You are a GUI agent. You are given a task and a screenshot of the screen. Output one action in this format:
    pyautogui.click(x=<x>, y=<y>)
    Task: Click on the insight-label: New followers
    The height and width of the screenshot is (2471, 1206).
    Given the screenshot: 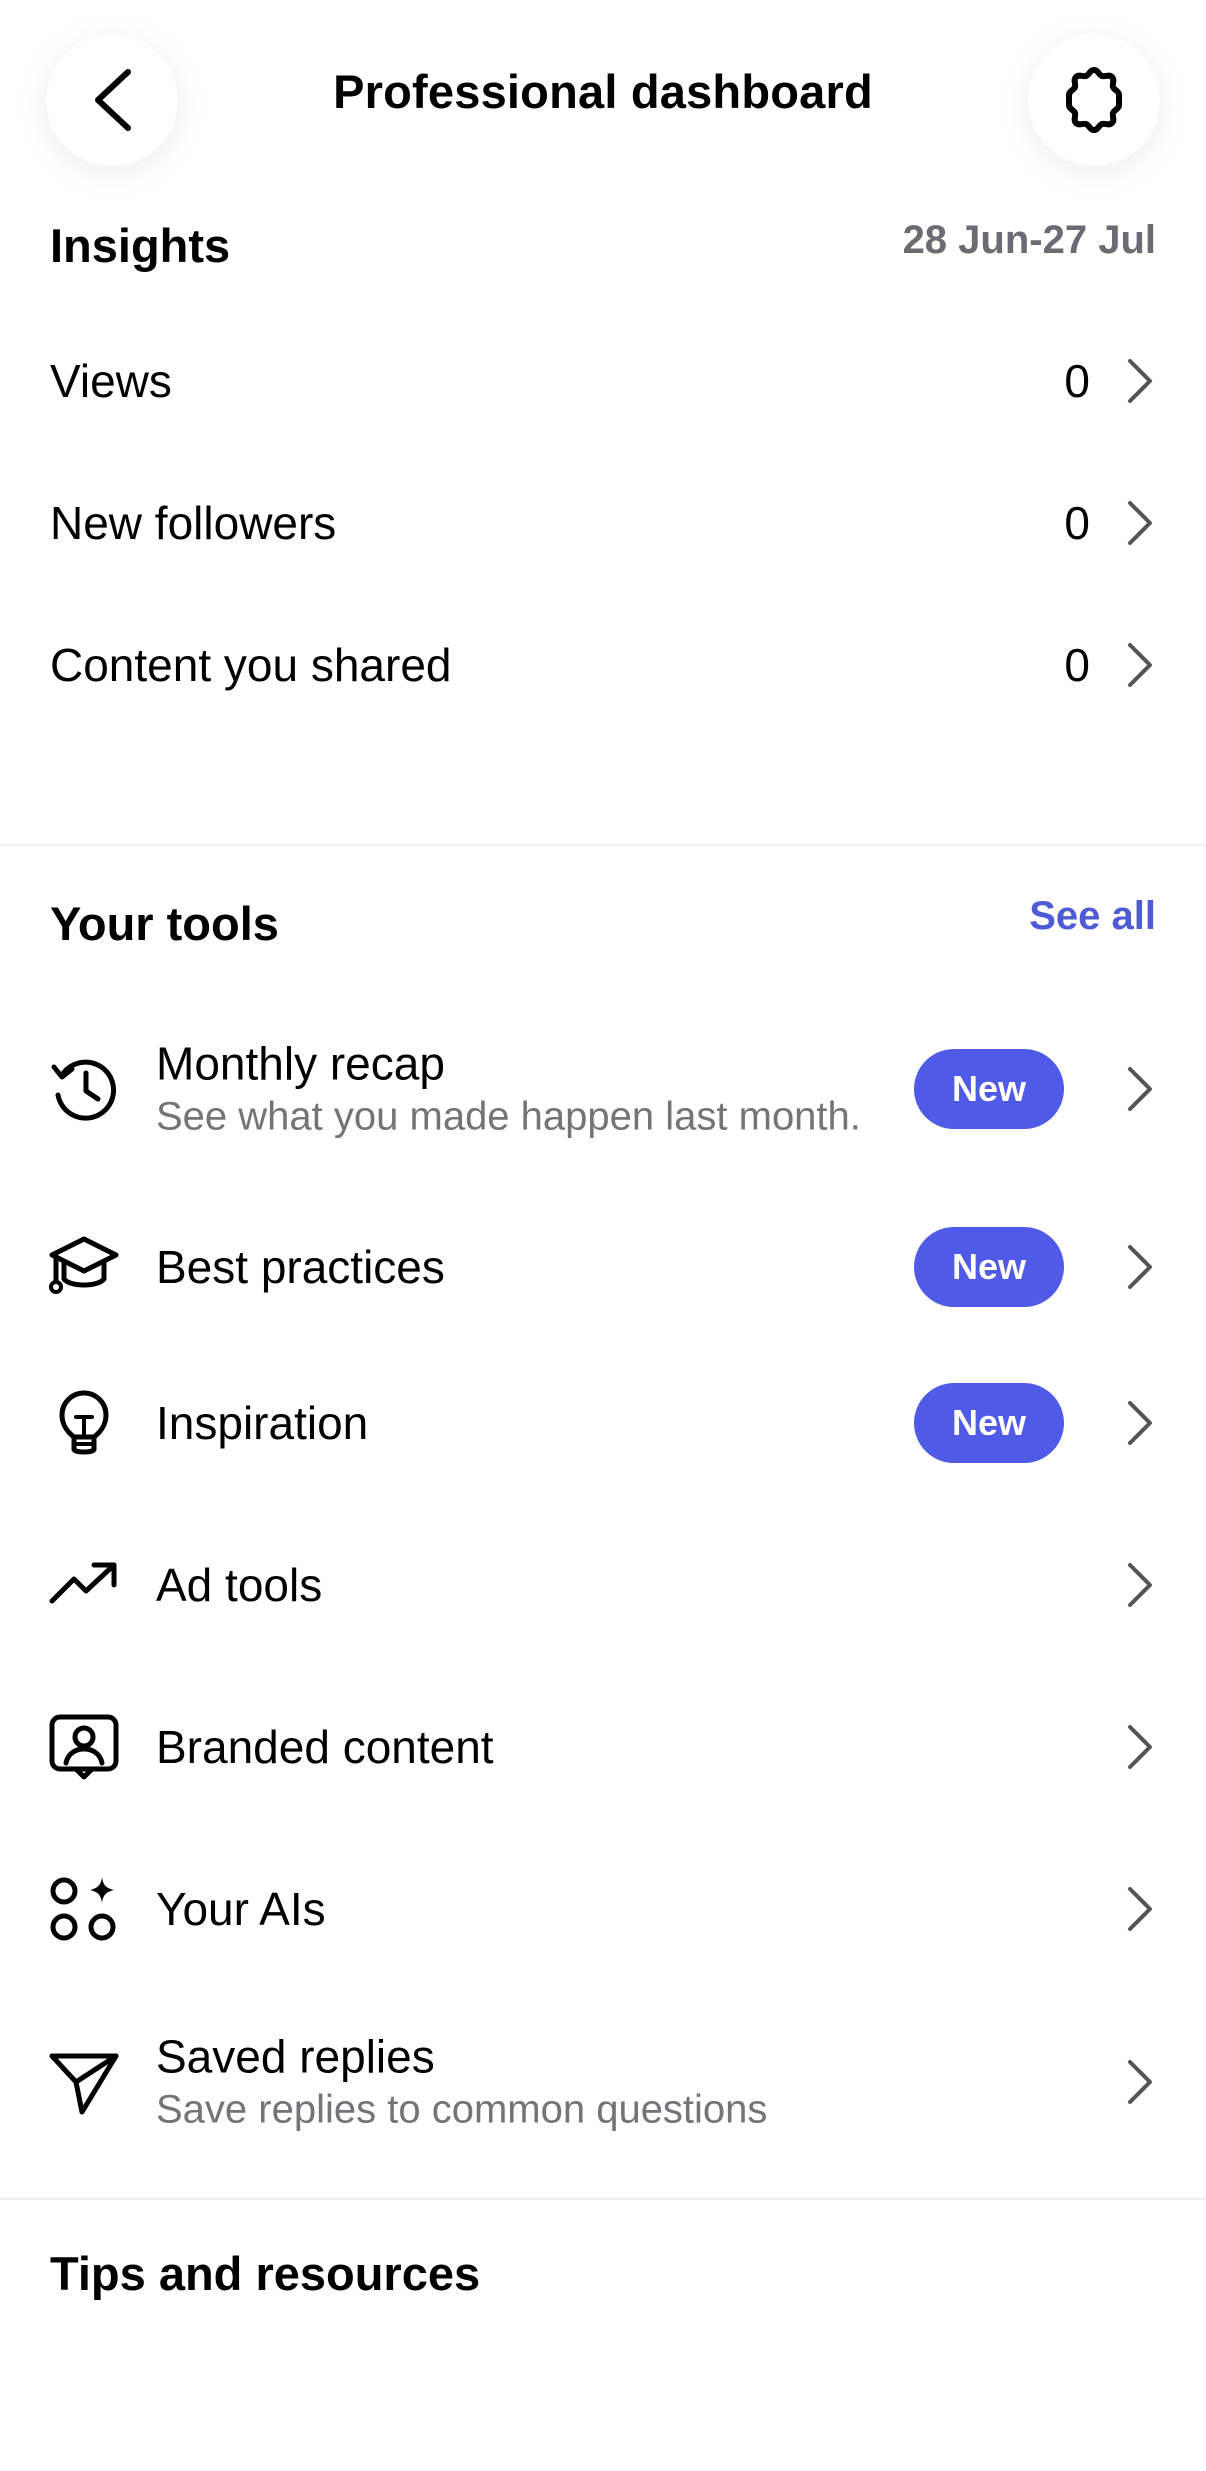 What is the action you would take?
    pyautogui.click(x=193, y=523)
    